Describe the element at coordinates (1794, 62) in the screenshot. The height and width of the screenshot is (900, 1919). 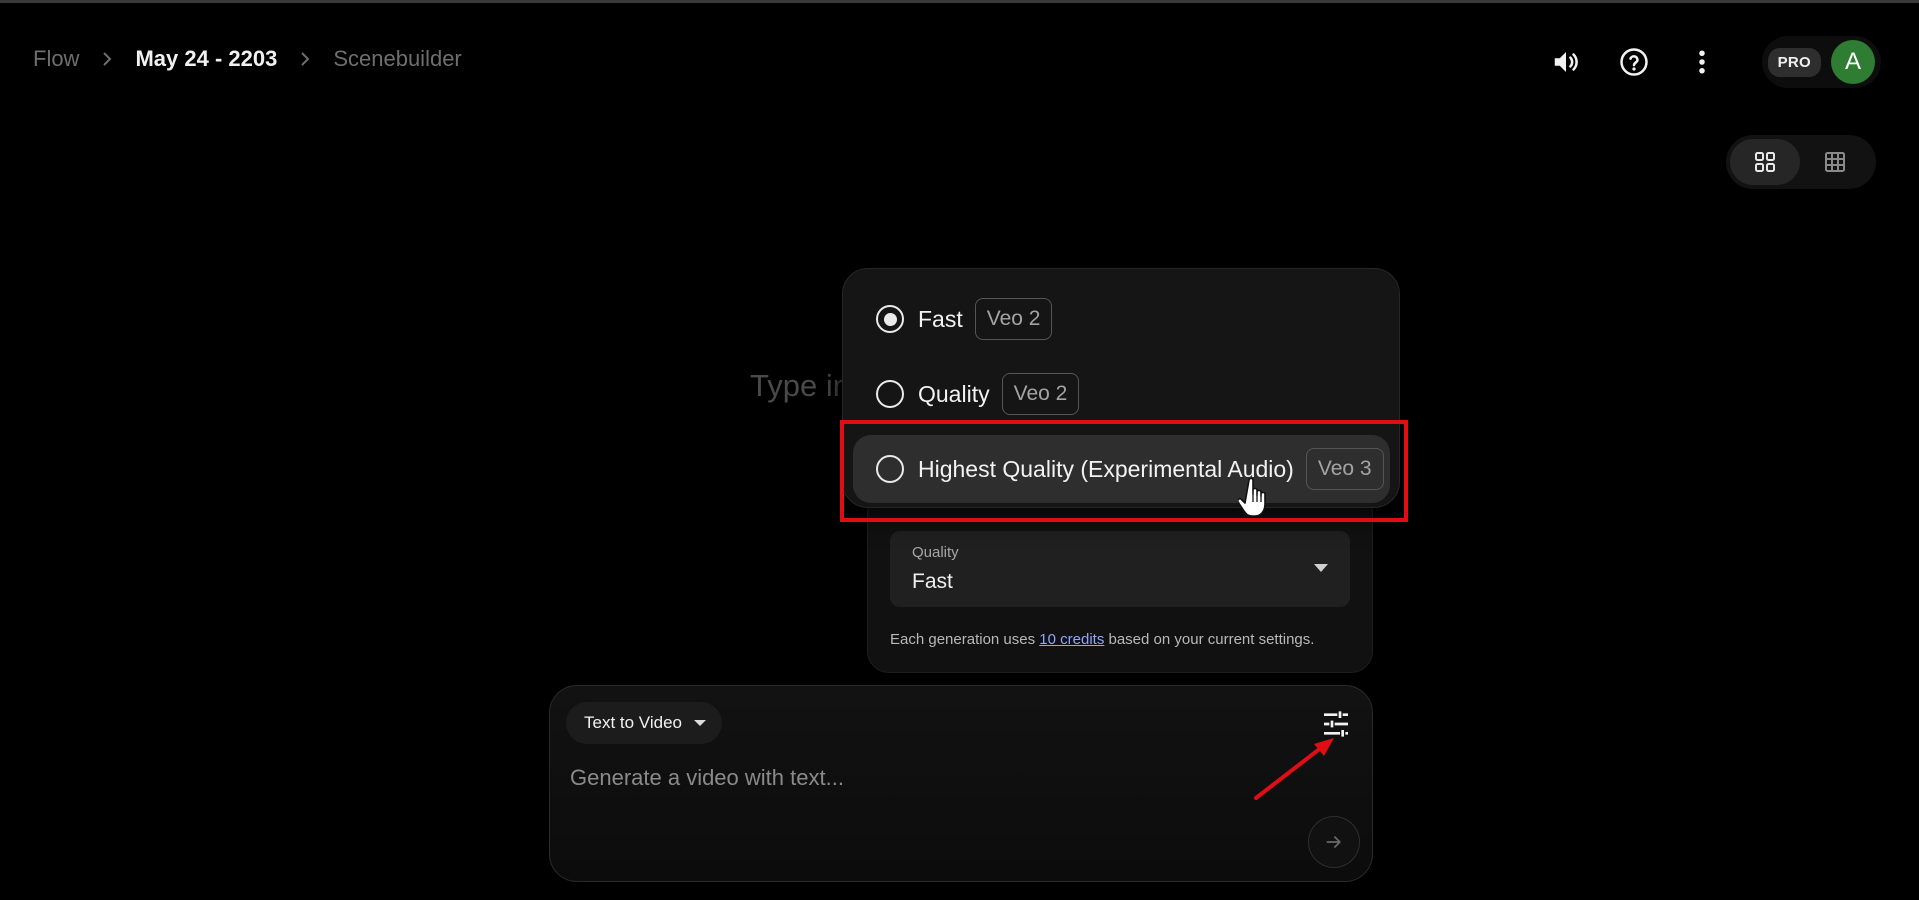
I see `pro-badge: PRO` at that location.